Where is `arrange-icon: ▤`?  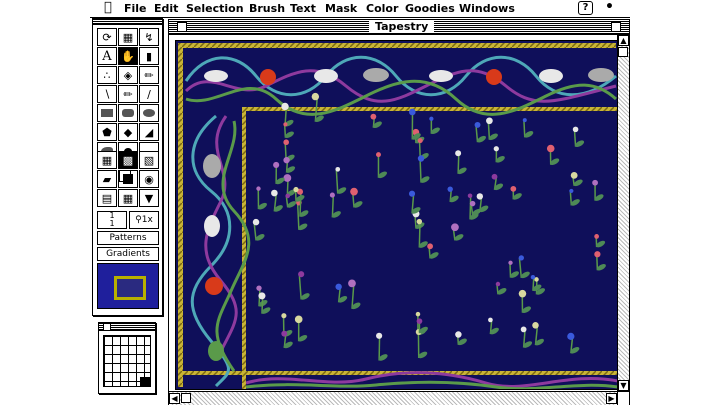
arrange-icon: ▤ is located at coordinates (107, 198).